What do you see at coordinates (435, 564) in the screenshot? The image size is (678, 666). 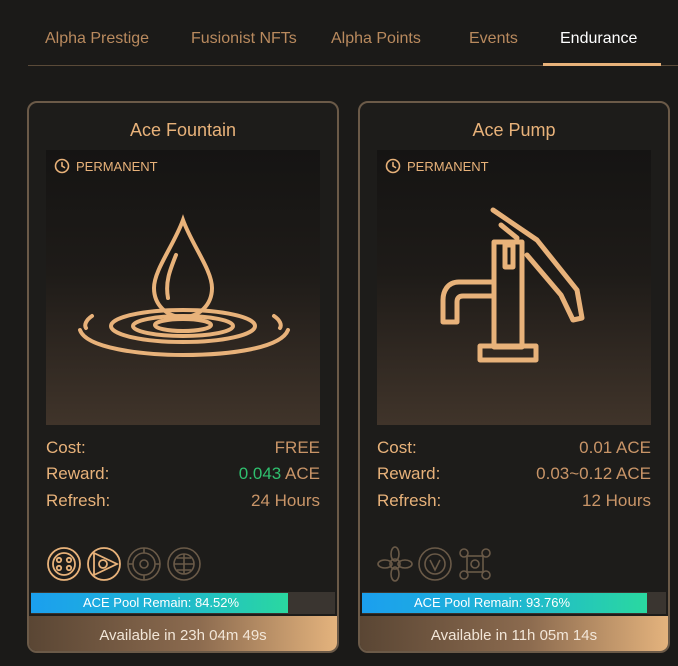 I see `shield-emblem-icon` at bounding box center [435, 564].